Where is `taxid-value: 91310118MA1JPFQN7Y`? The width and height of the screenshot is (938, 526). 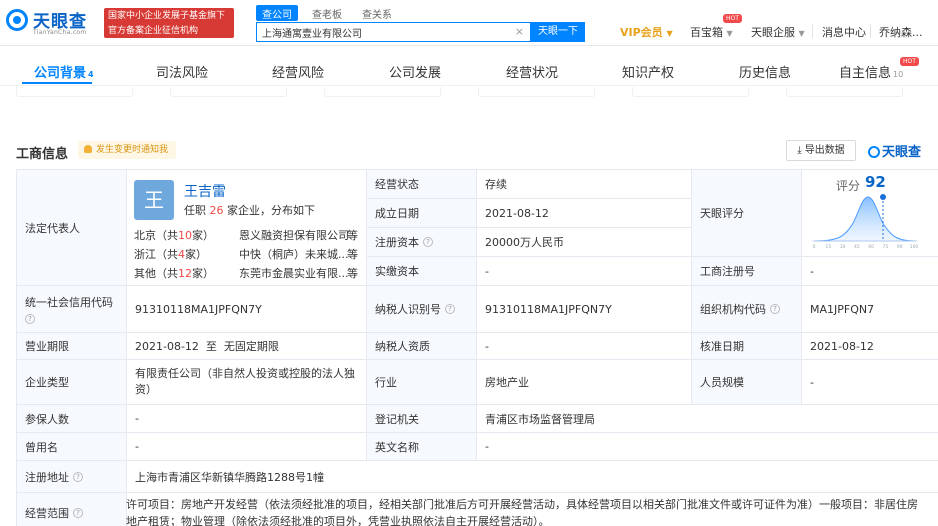 taxid-value: 91310118MA1JPFQN7Y is located at coordinates (584, 309).